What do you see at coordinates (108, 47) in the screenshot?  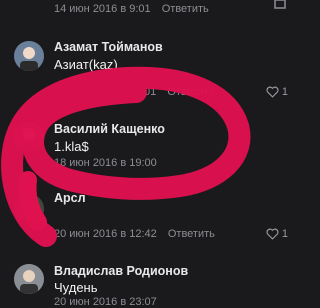 I see `comment-author: Азамат Тойманов` at bounding box center [108, 47].